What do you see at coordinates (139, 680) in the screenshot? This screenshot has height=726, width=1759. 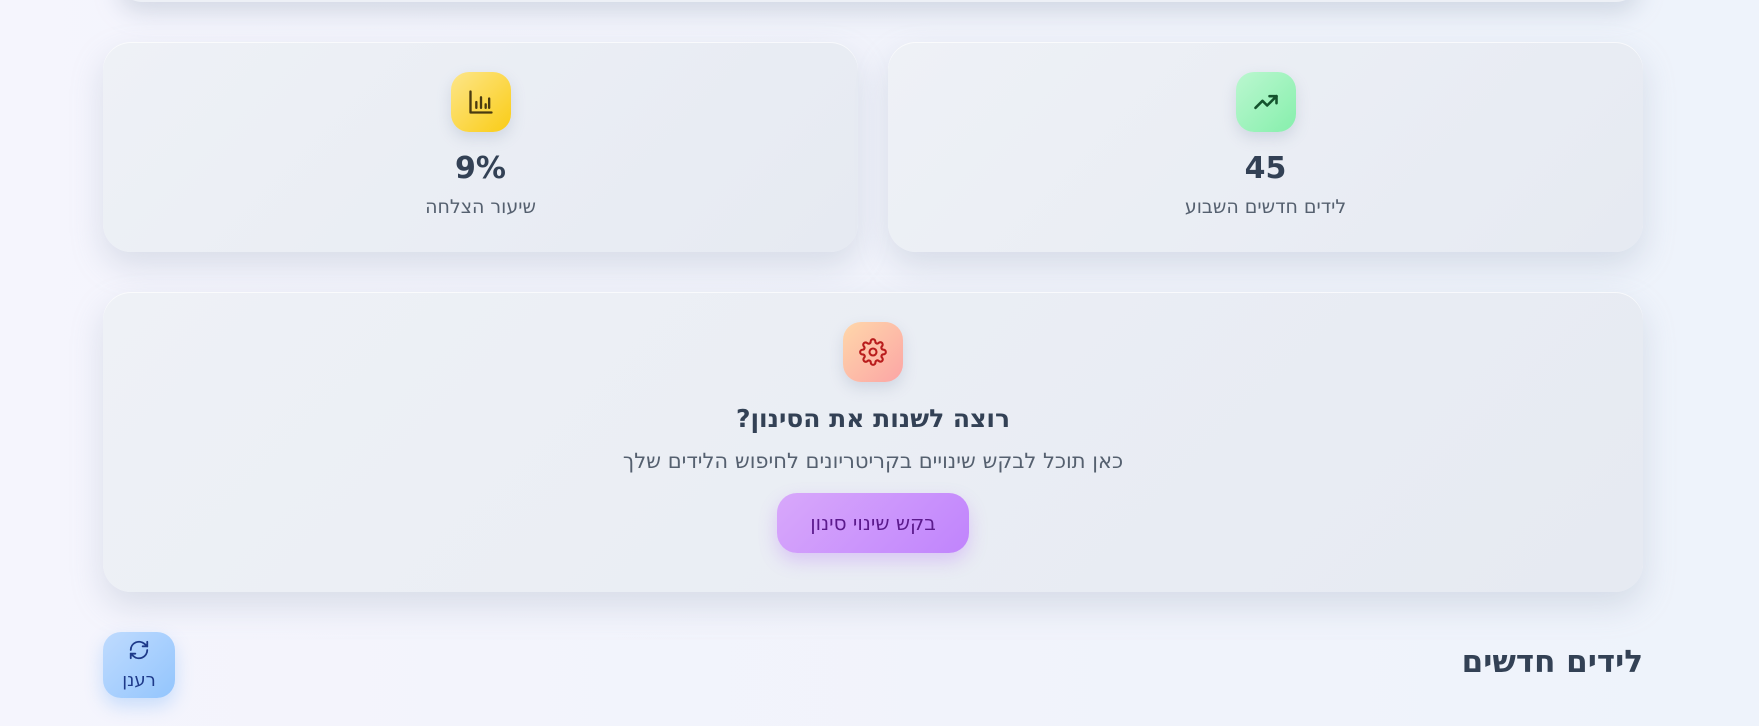 I see `refresh-label: רענן` at bounding box center [139, 680].